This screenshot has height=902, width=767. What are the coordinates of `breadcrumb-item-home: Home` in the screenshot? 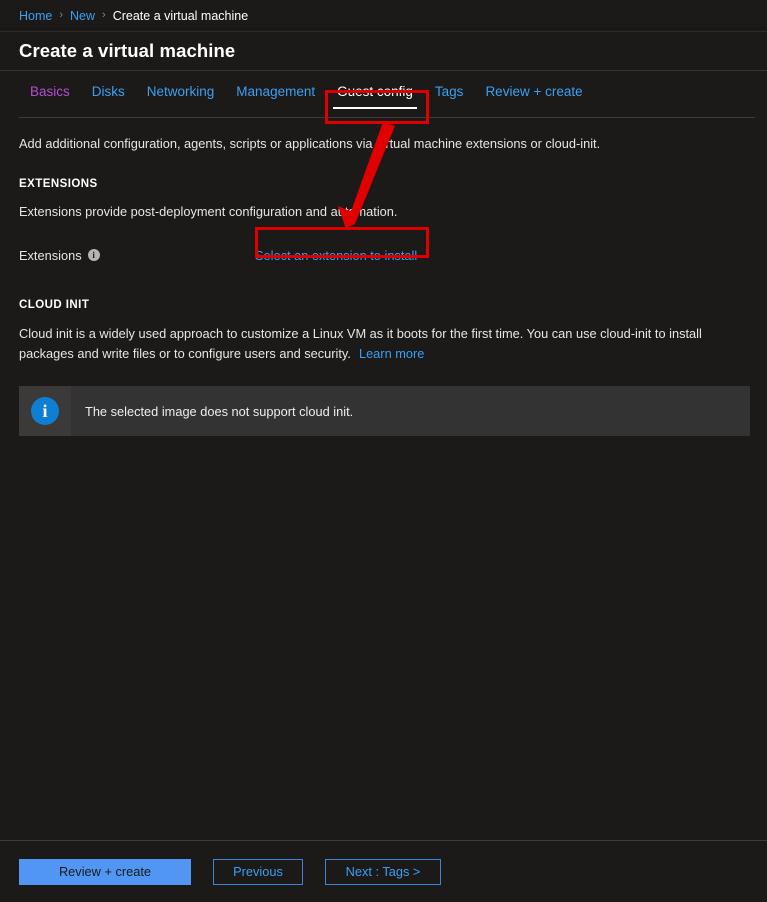 It's located at (35, 16).